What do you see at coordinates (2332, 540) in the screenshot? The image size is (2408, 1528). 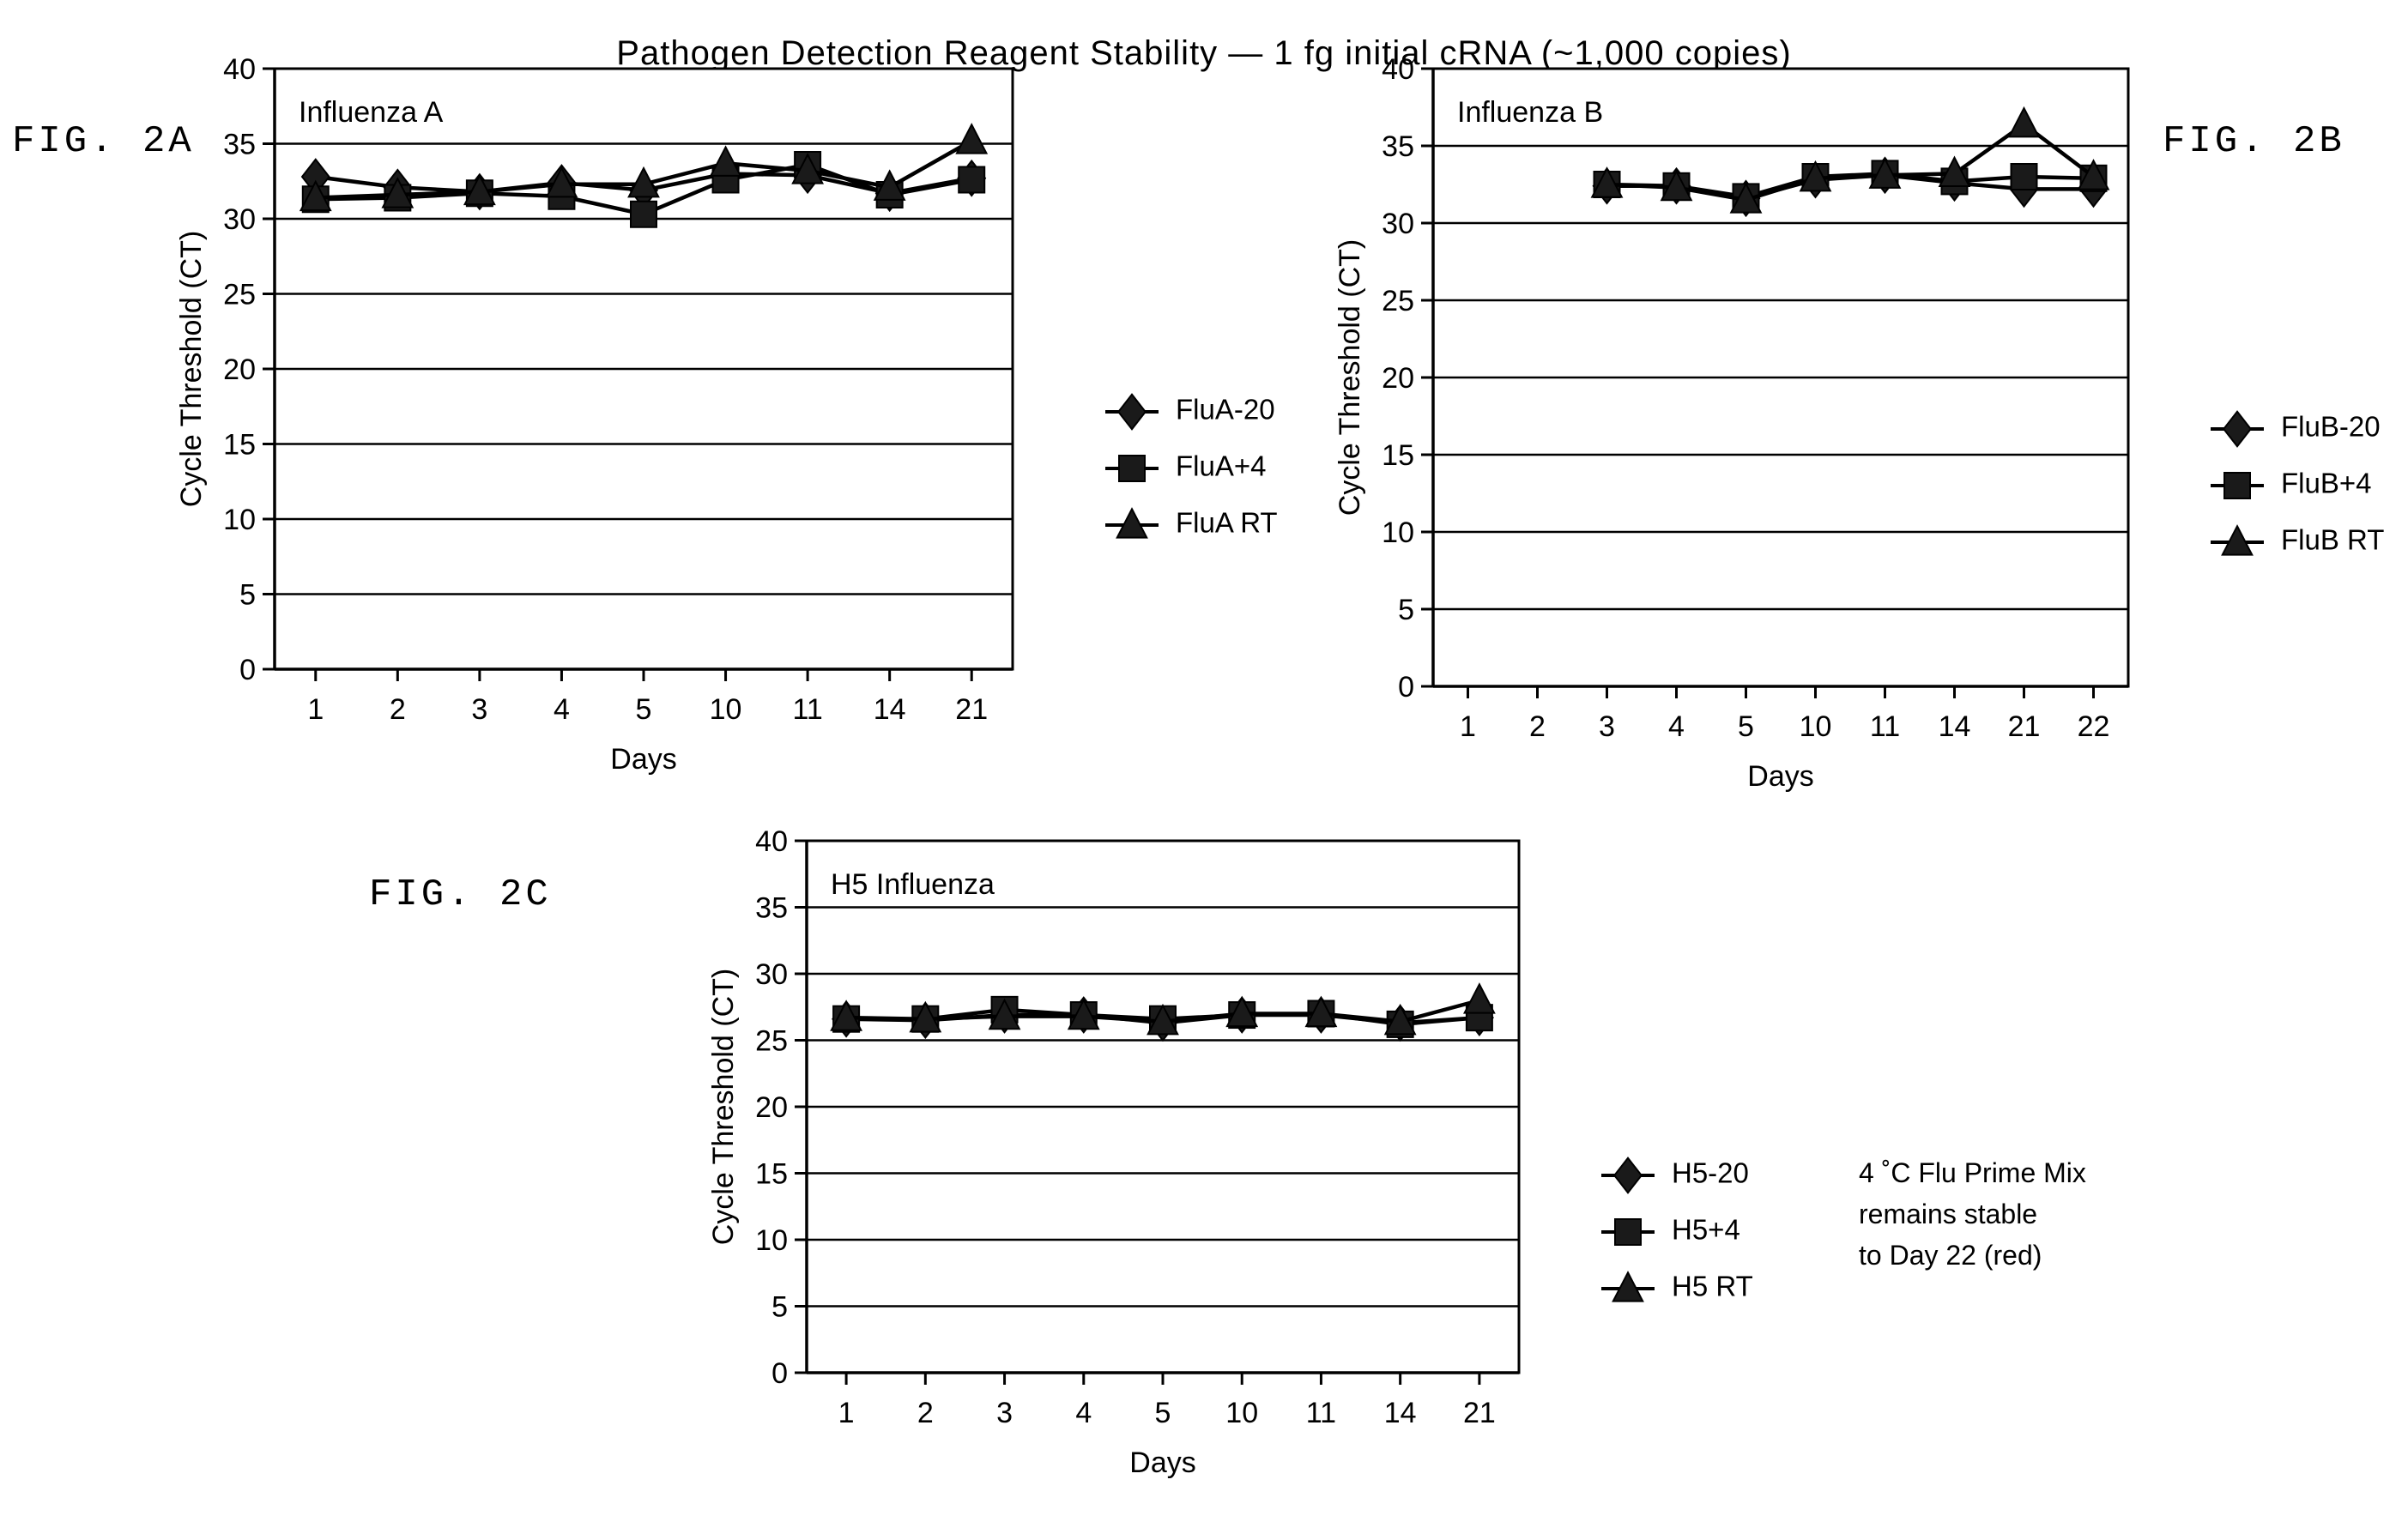 I see `legend-label: FluB RT` at bounding box center [2332, 540].